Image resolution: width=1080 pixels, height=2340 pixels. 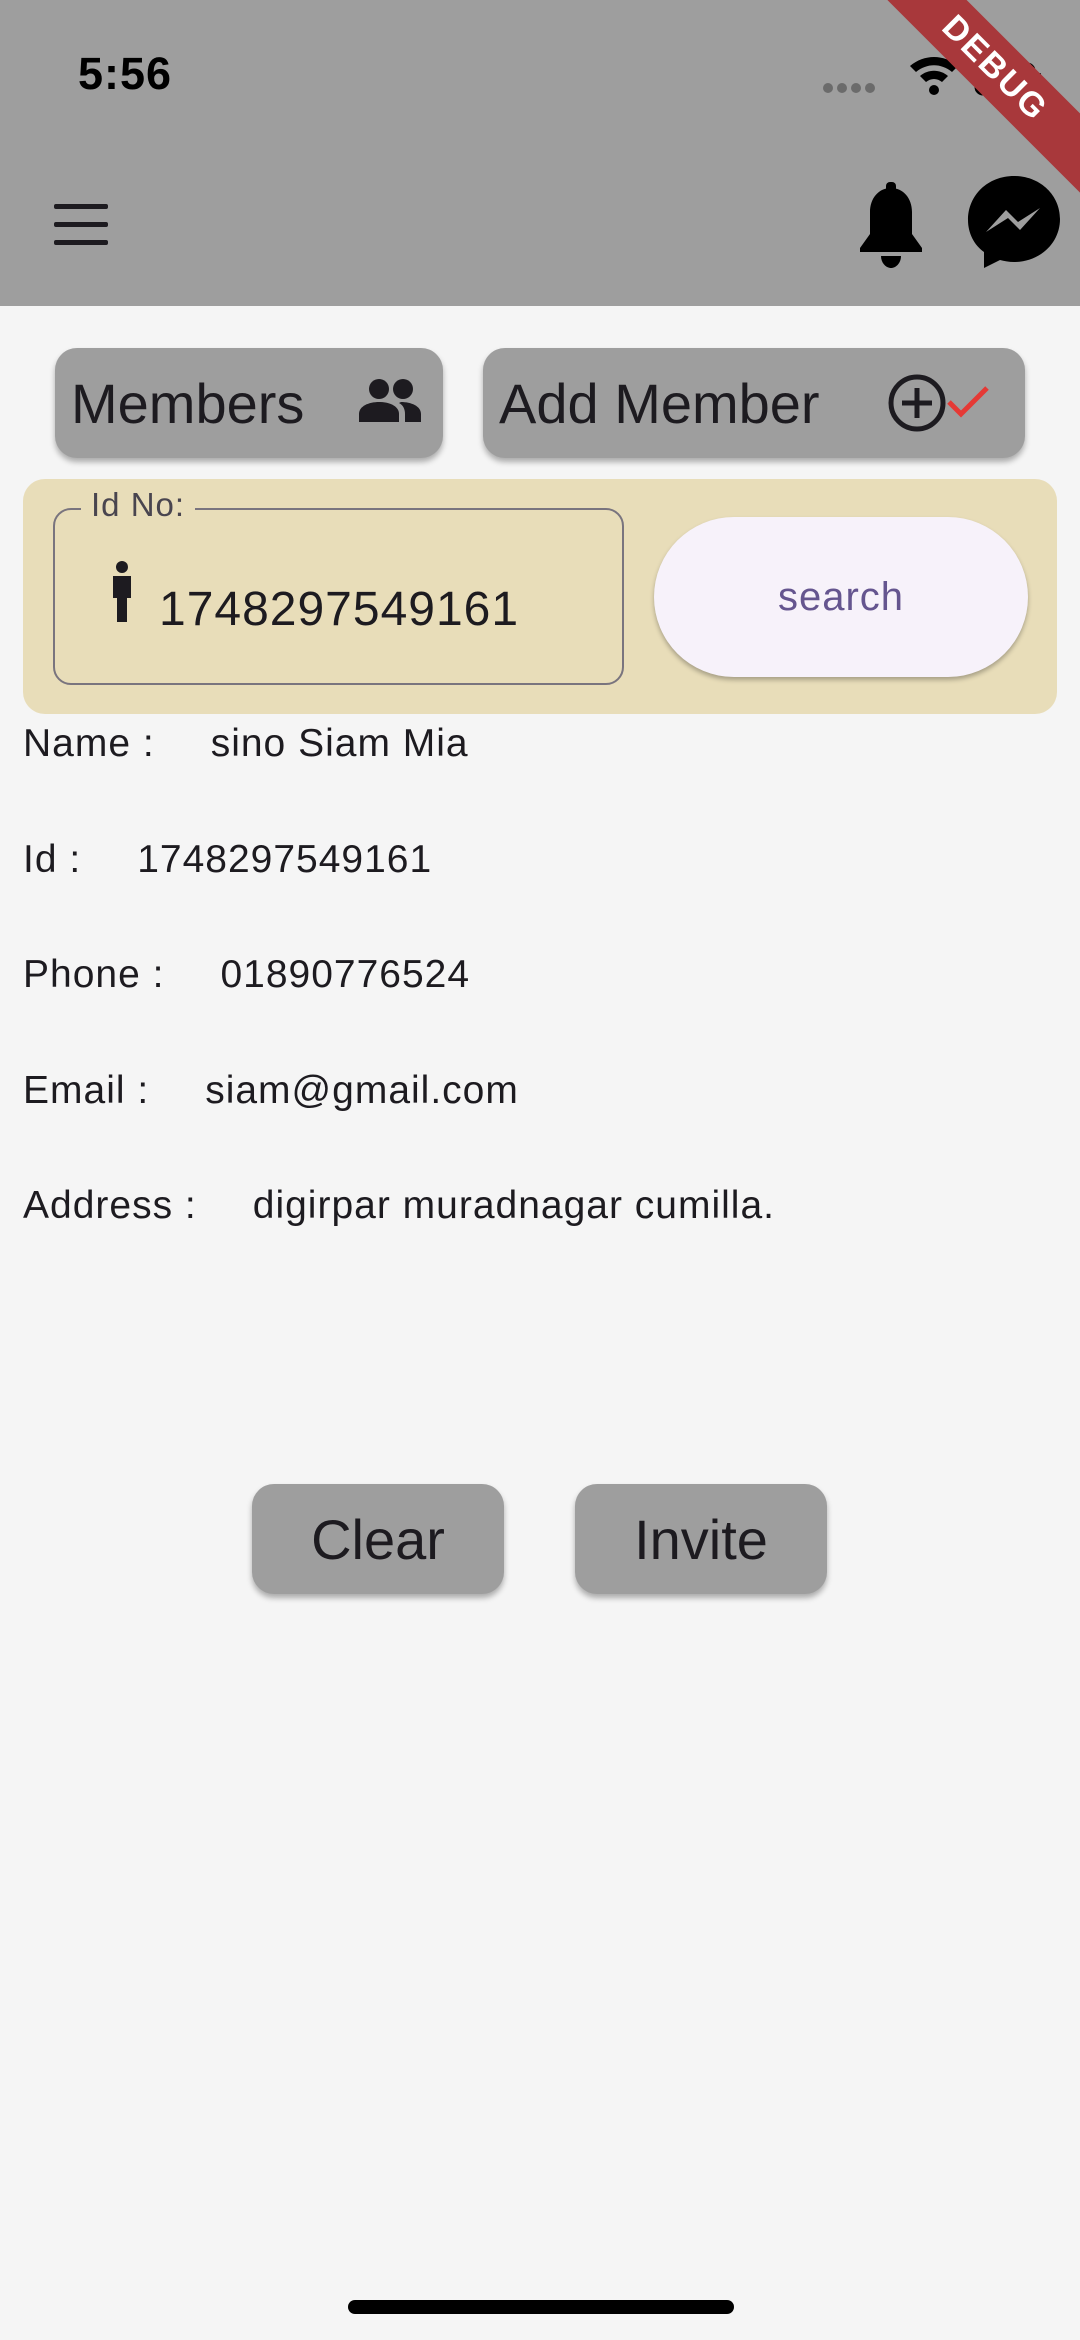 I want to click on add-member-button: Add Member, so click(x=754, y=403).